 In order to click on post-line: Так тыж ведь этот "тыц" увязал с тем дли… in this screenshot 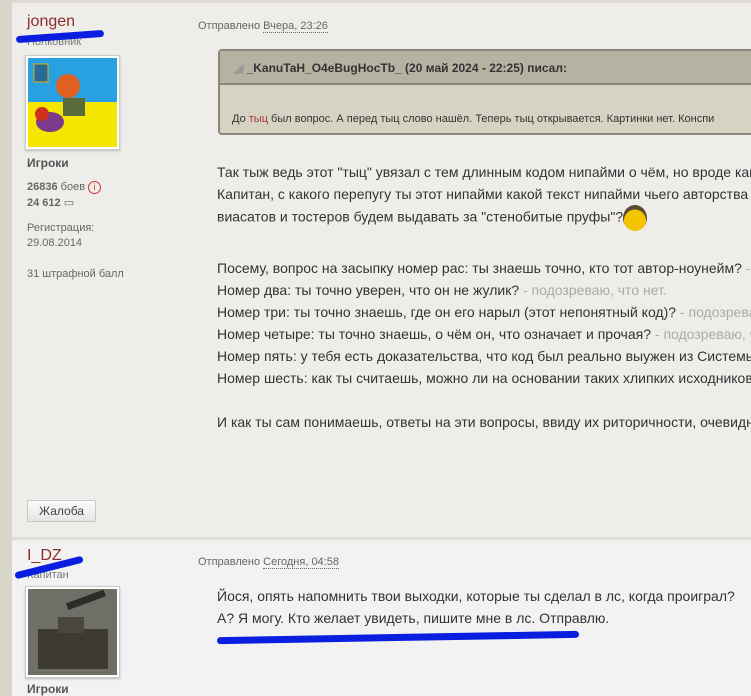, I will do `click(484, 172)`.